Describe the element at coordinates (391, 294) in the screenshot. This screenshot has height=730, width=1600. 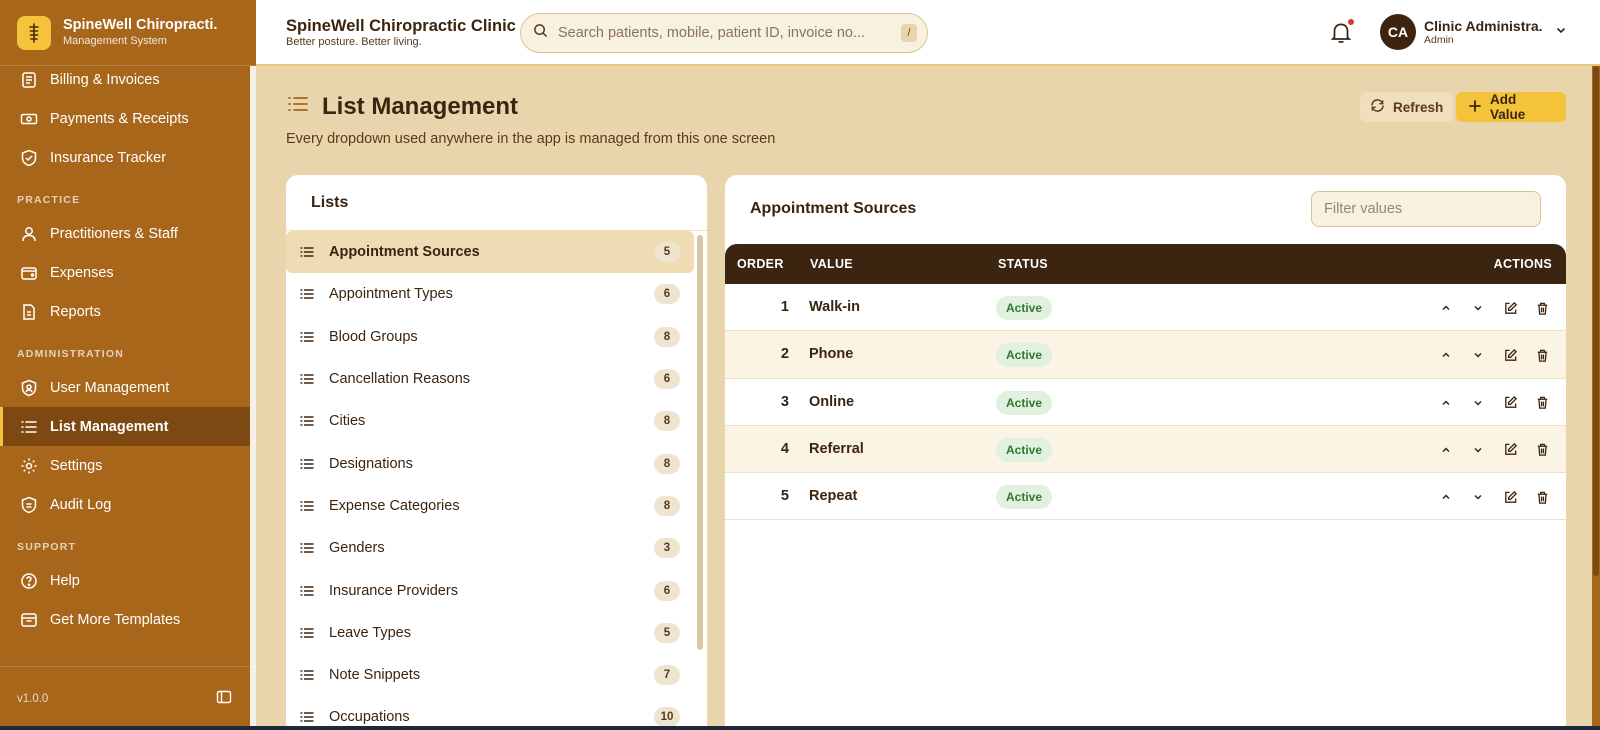
I see `list-item-label: Appointment Types` at that location.